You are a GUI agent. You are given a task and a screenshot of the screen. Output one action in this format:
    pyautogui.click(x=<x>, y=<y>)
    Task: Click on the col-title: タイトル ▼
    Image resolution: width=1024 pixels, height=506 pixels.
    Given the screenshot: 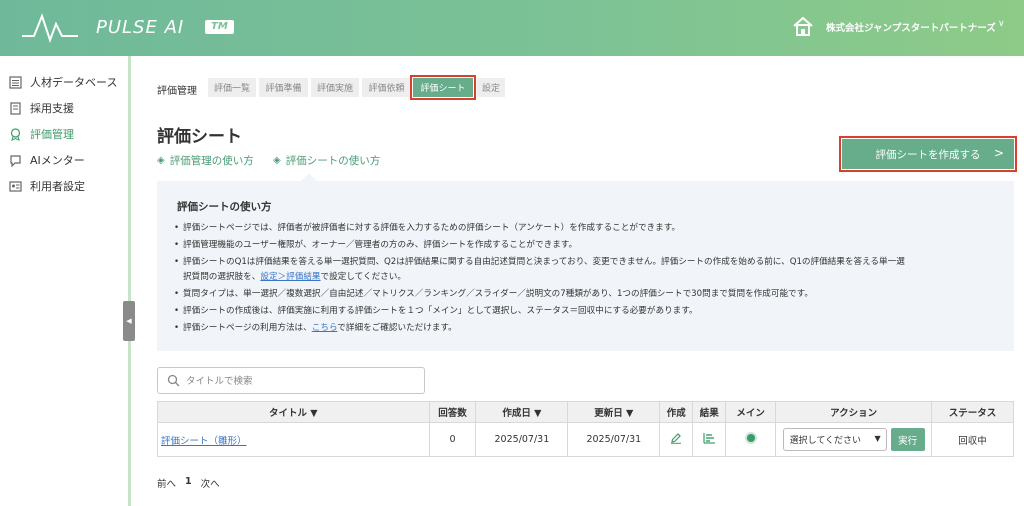 What is the action you would take?
    pyautogui.click(x=293, y=412)
    